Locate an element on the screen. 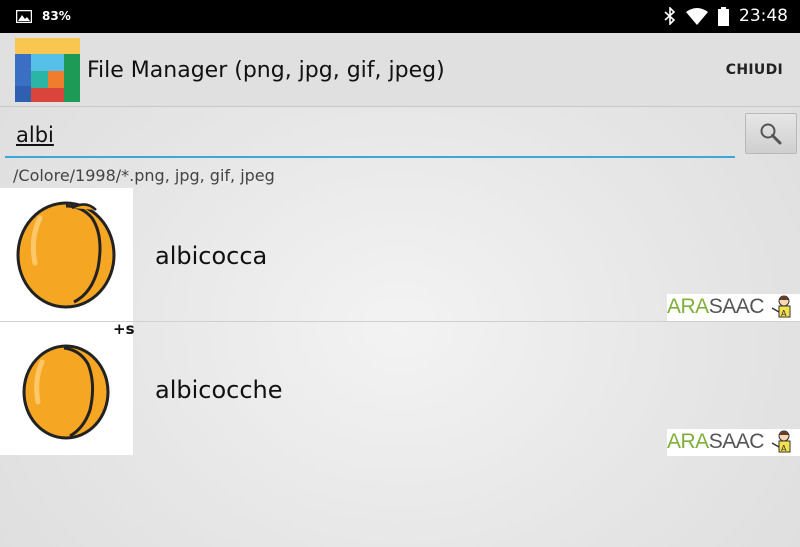 This screenshot has height=547, width=800. clock-text: 23:48 is located at coordinates (763, 16).